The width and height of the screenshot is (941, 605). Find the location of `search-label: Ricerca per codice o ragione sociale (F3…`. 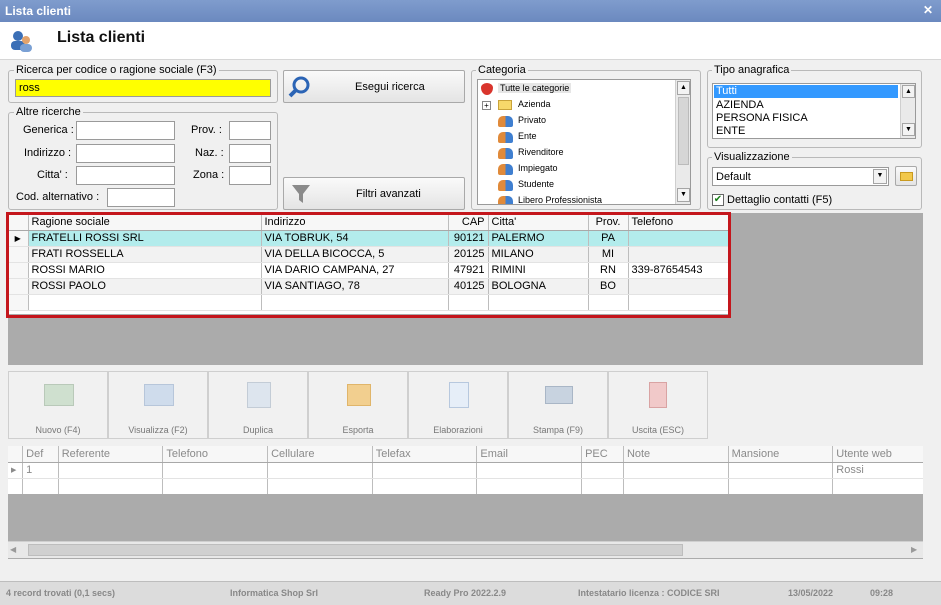

search-label: Ricerca per codice o ragione sociale (F3… is located at coordinates (116, 70).